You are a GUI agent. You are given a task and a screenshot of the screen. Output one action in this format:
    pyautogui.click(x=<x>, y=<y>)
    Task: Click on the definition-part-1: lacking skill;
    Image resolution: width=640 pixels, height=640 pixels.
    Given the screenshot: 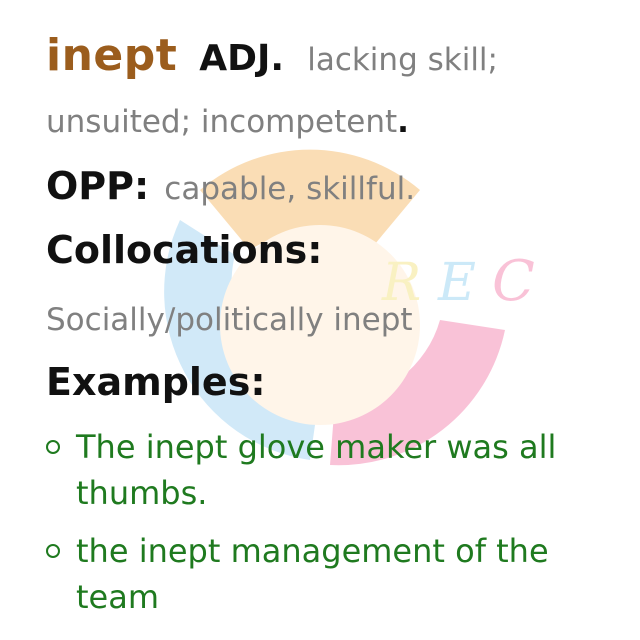 What is the action you would take?
    pyautogui.click(x=402, y=60)
    